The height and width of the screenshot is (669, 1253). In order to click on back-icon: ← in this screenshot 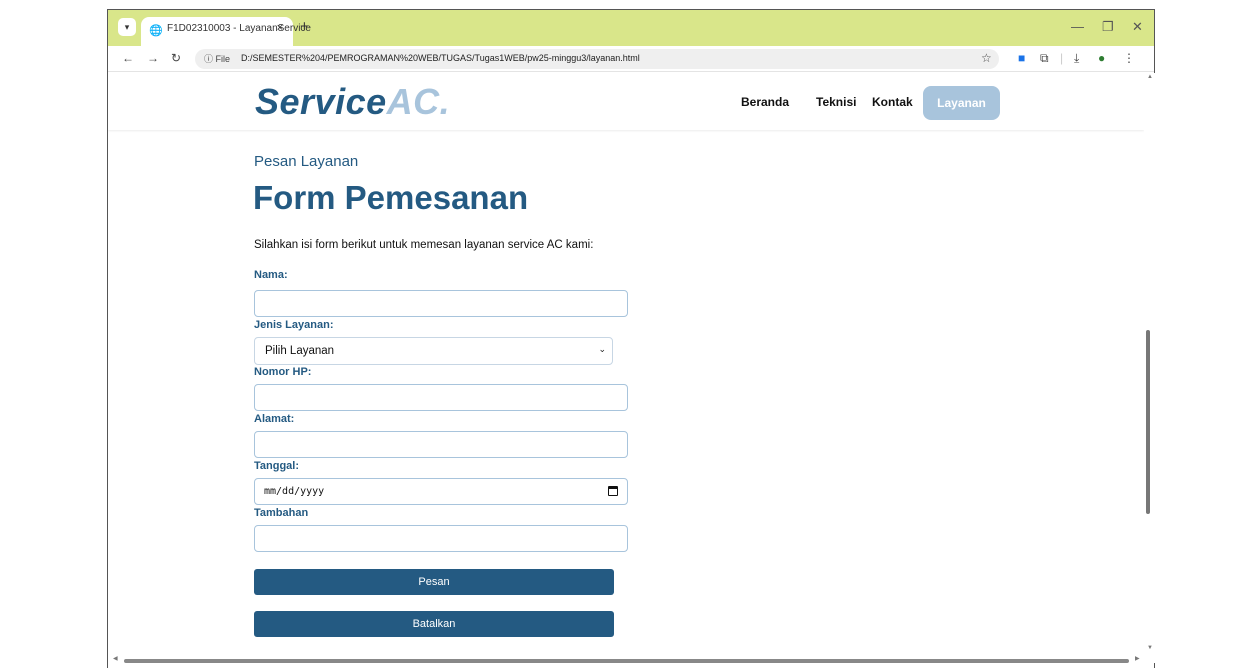, I will do `click(128, 58)`.